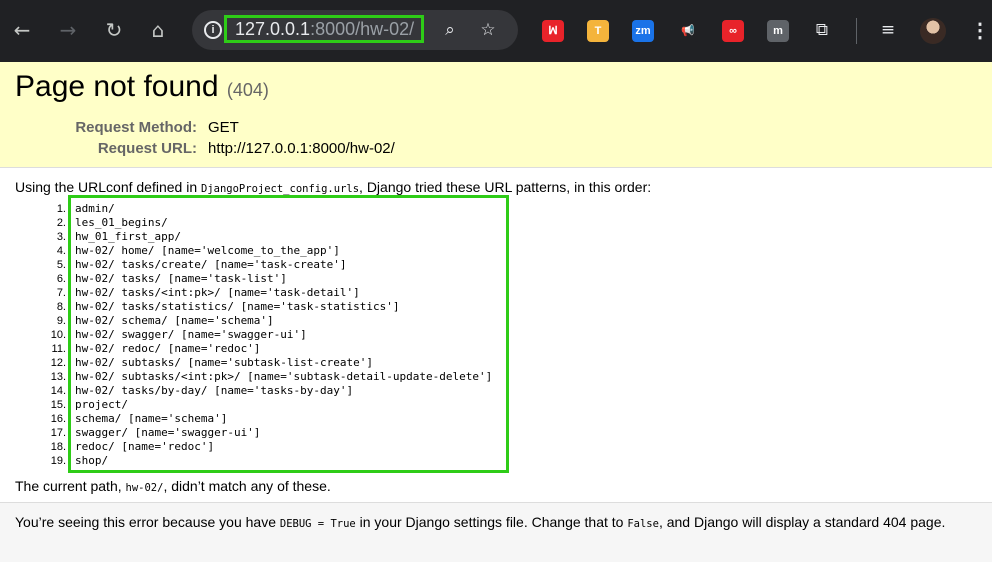  I want to click on reload-icon: ↻, so click(114, 30).